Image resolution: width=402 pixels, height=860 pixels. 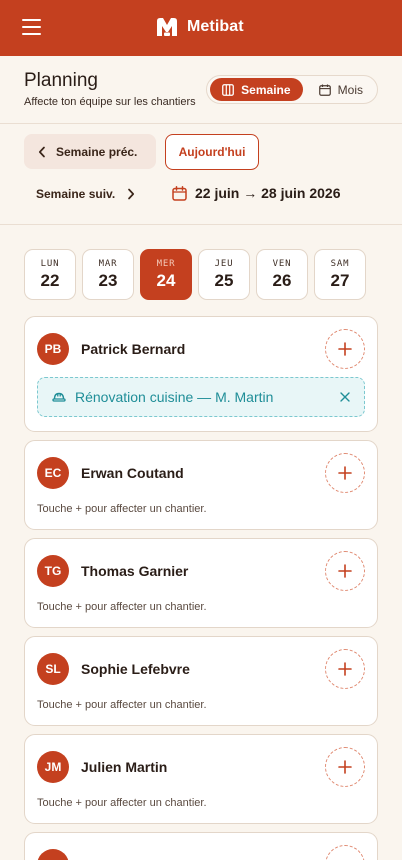 I want to click on day-number: 25, so click(x=224, y=280).